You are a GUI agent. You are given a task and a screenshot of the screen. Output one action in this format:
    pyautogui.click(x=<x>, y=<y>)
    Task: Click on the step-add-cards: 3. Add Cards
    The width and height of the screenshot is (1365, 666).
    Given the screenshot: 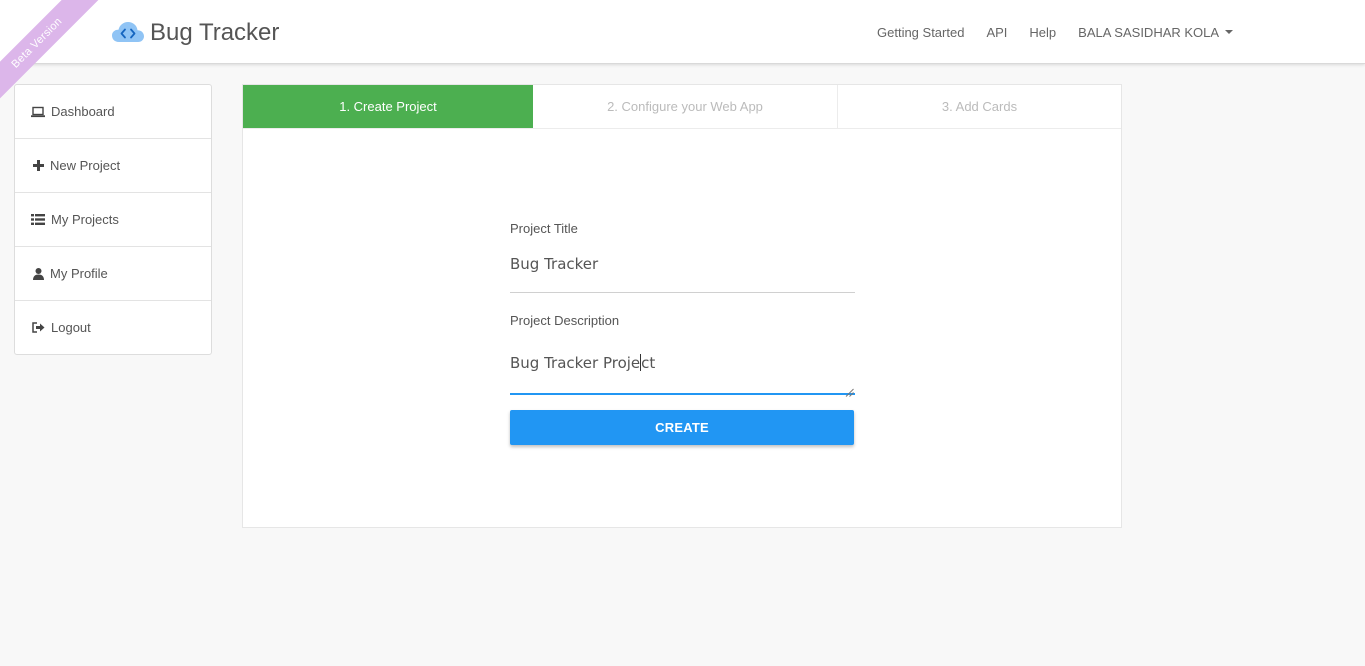 What is the action you would take?
    pyautogui.click(x=979, y=106)
    